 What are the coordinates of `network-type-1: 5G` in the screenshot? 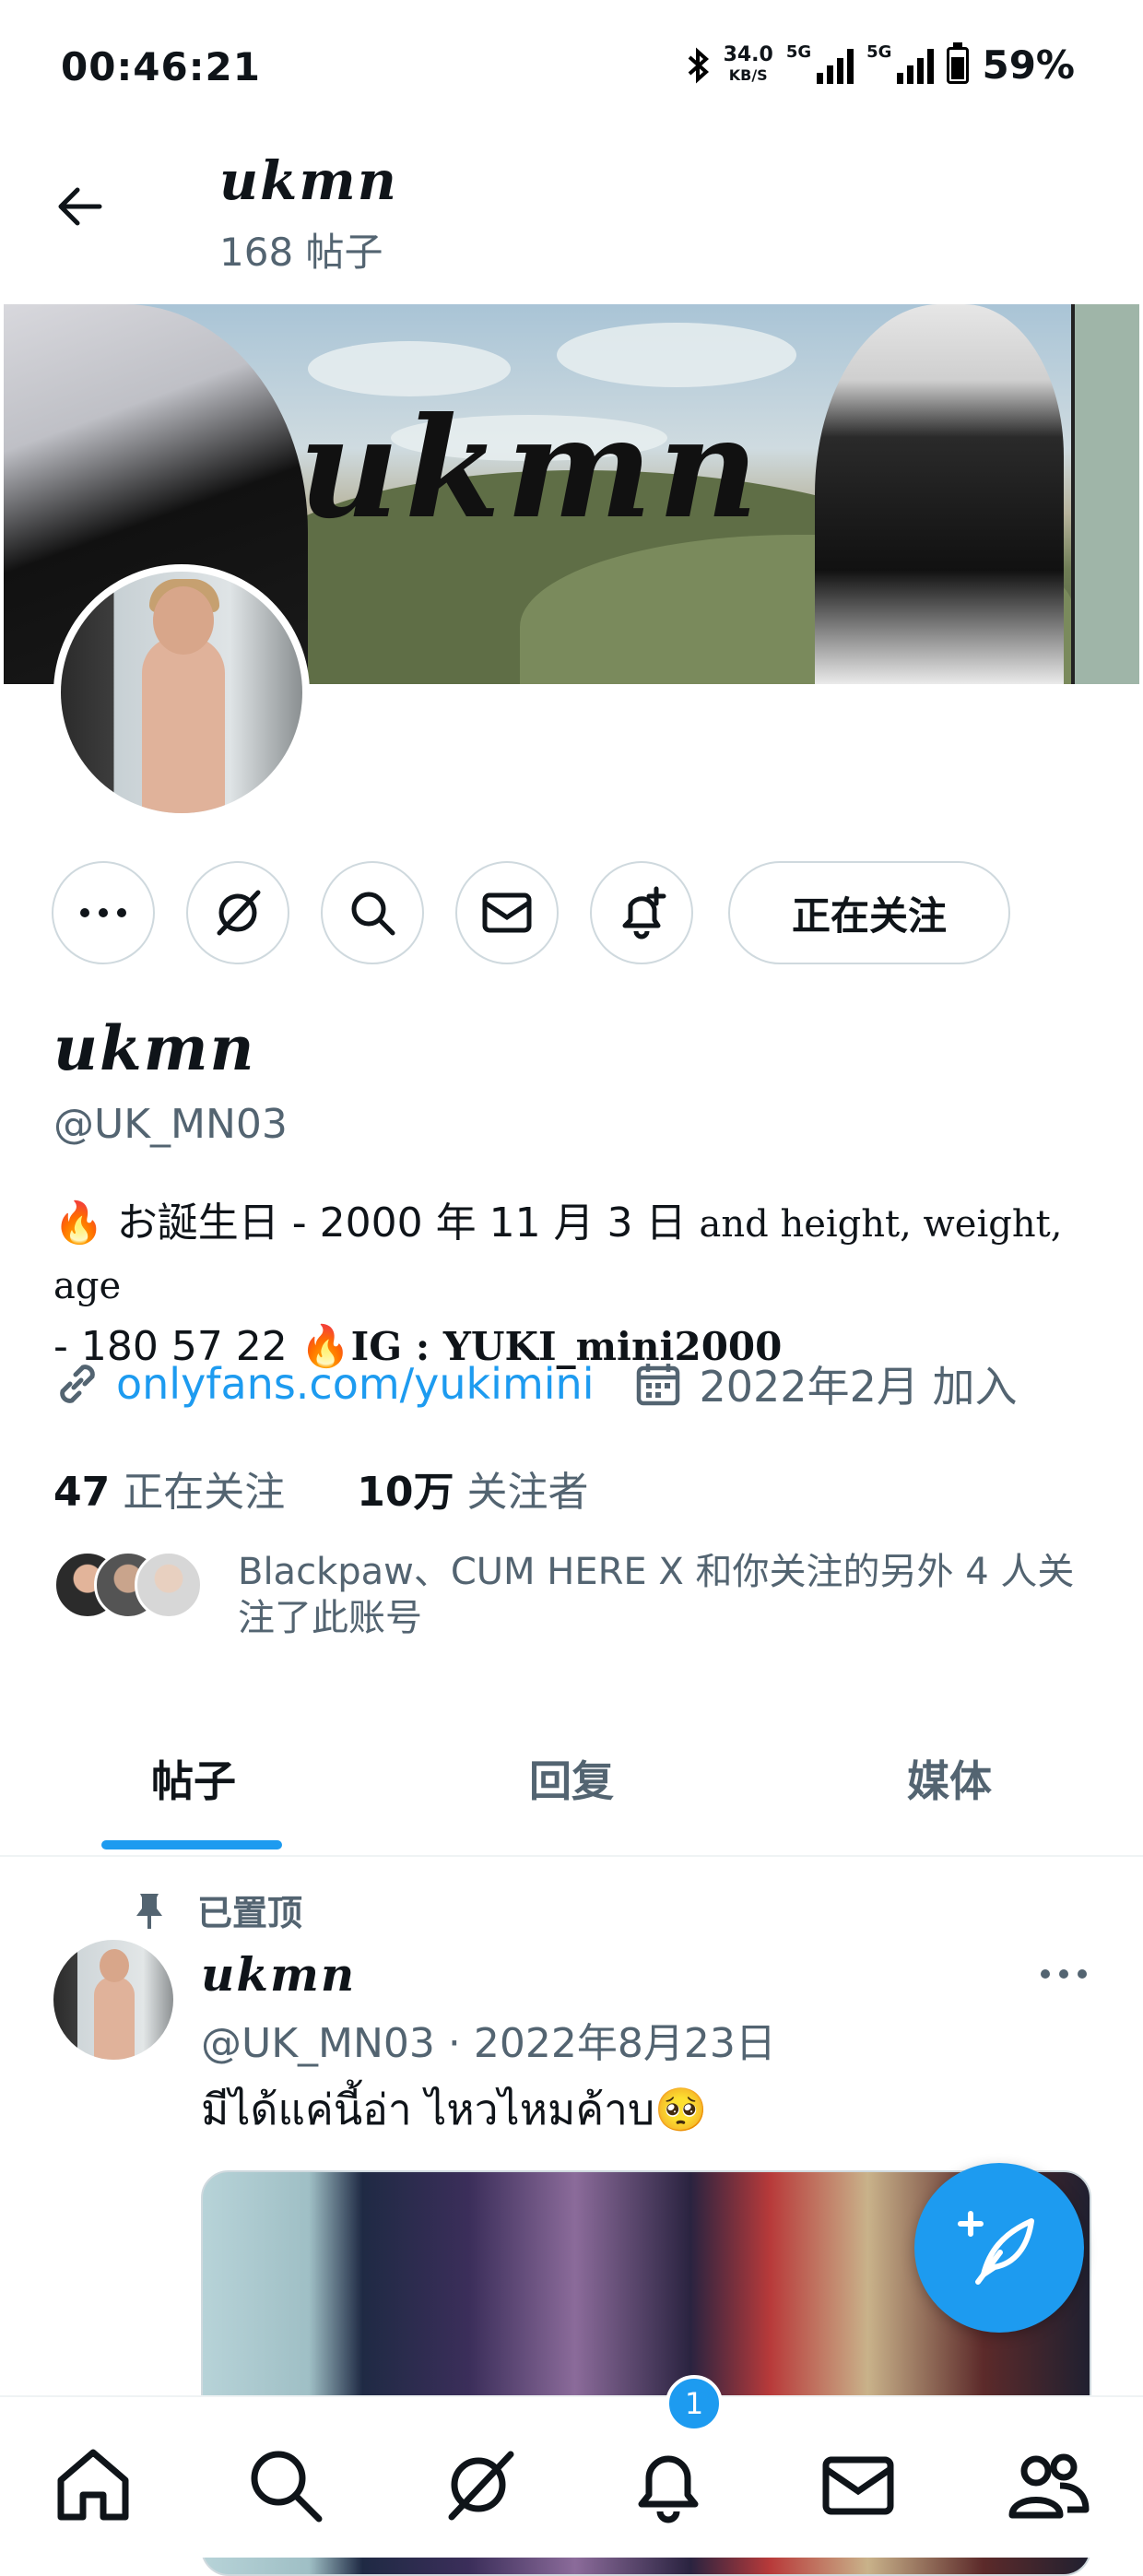 It's located at (798, 52).